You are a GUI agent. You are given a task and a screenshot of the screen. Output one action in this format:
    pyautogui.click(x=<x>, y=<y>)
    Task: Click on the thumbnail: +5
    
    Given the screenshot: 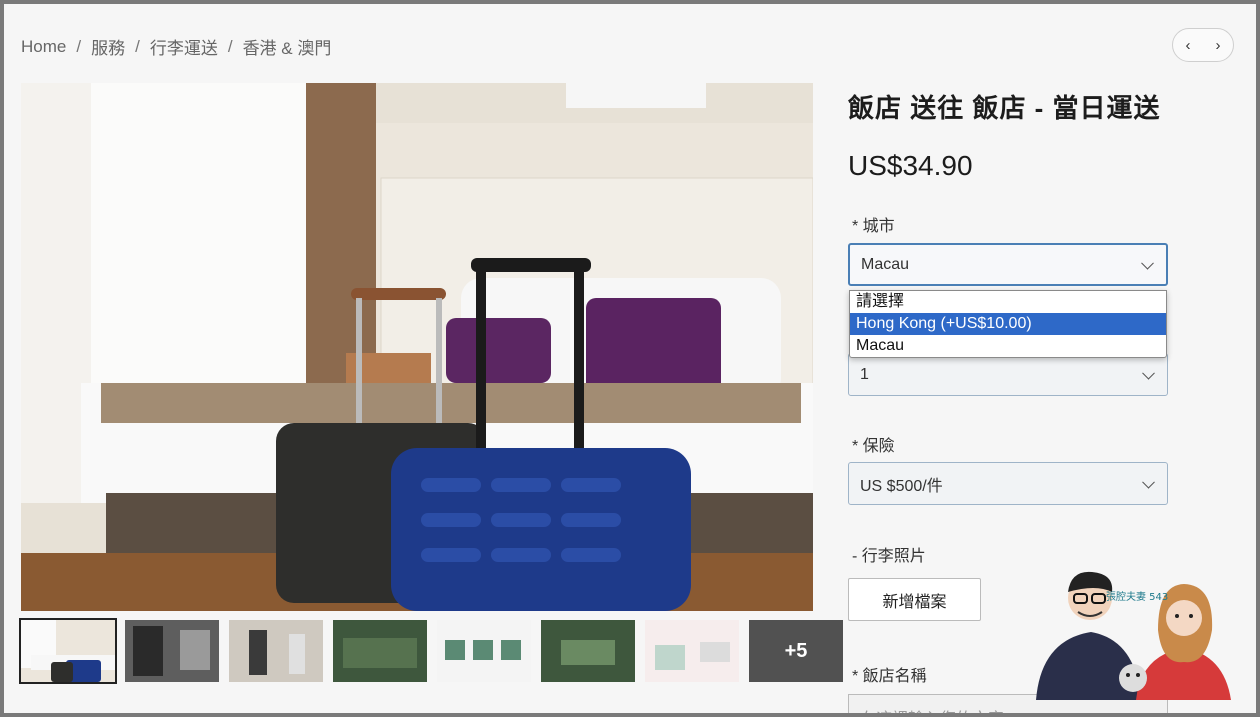 What is the action you would take?
    pyautogui.click(x=796, y=651)
    